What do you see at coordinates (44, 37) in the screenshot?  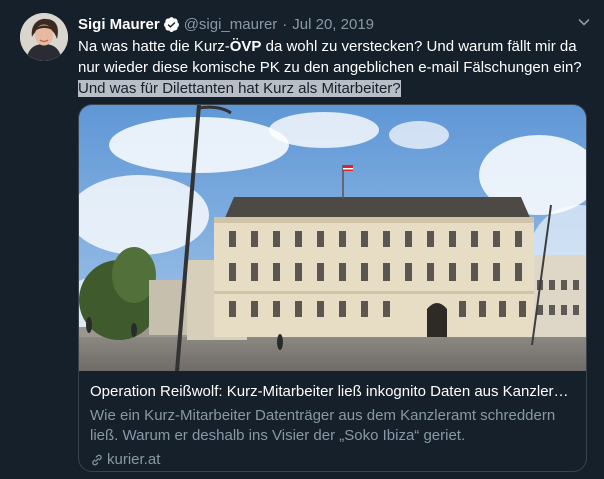 I see `avatar` at bounding box center [44, 37].